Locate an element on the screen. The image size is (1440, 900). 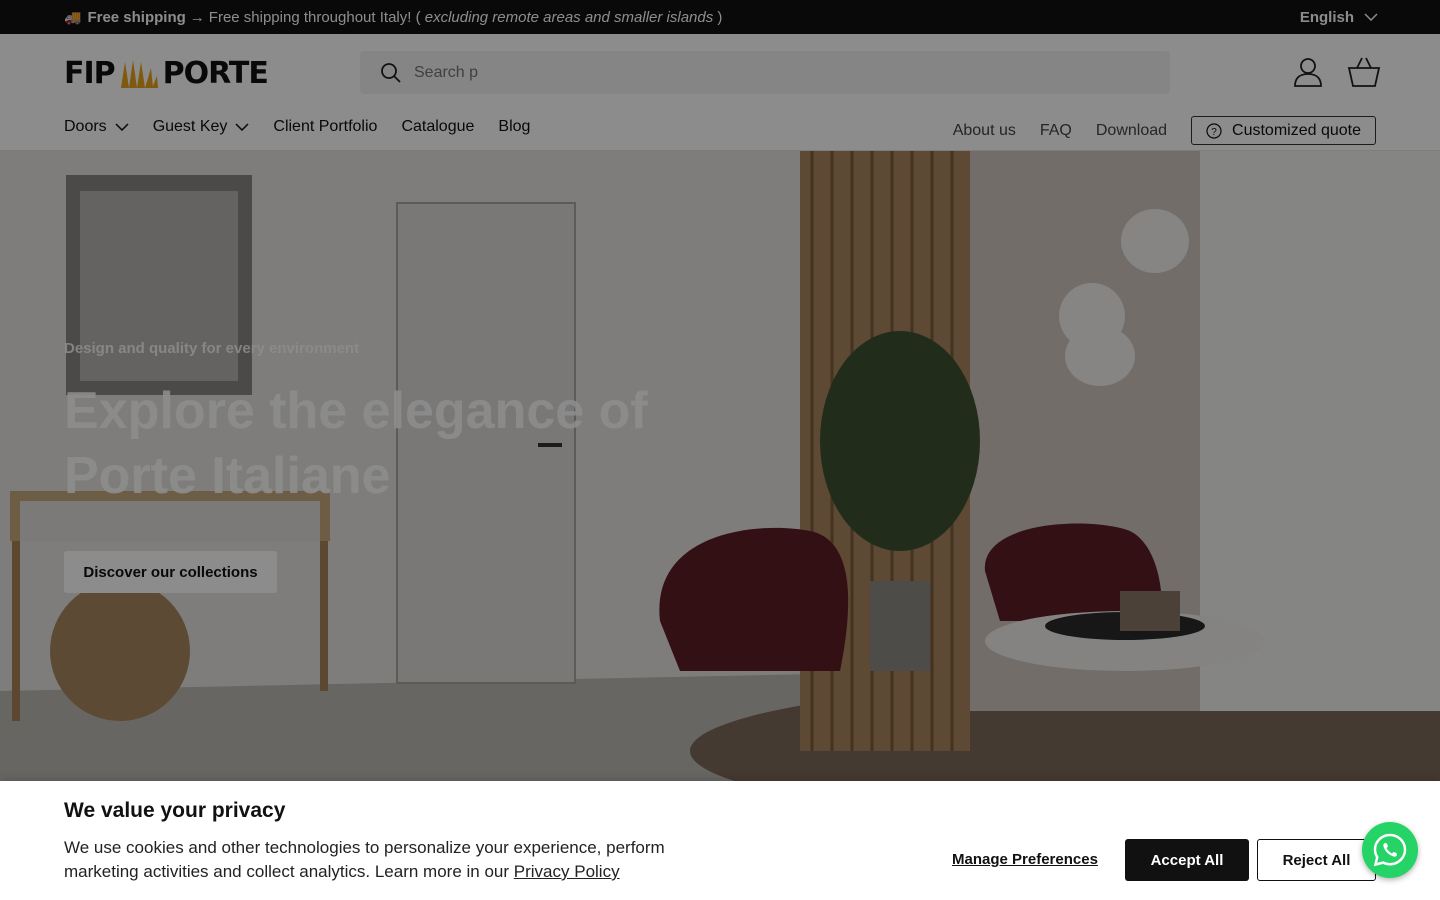
whatsapp-icon is located at coordinates (1390, 850).